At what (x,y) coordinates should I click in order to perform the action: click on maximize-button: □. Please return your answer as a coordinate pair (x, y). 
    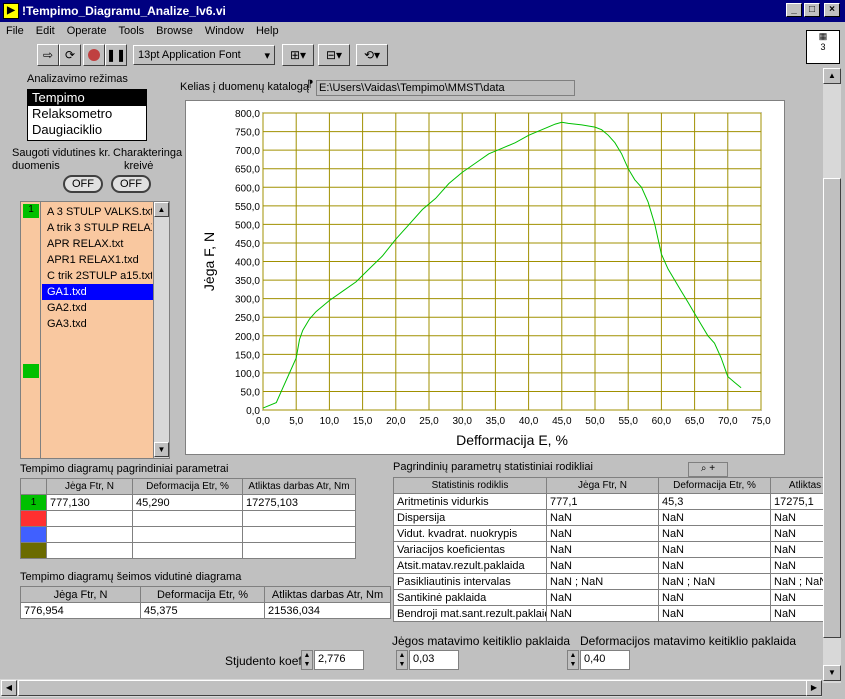
    Looking at the image, I should click on (812, 10).